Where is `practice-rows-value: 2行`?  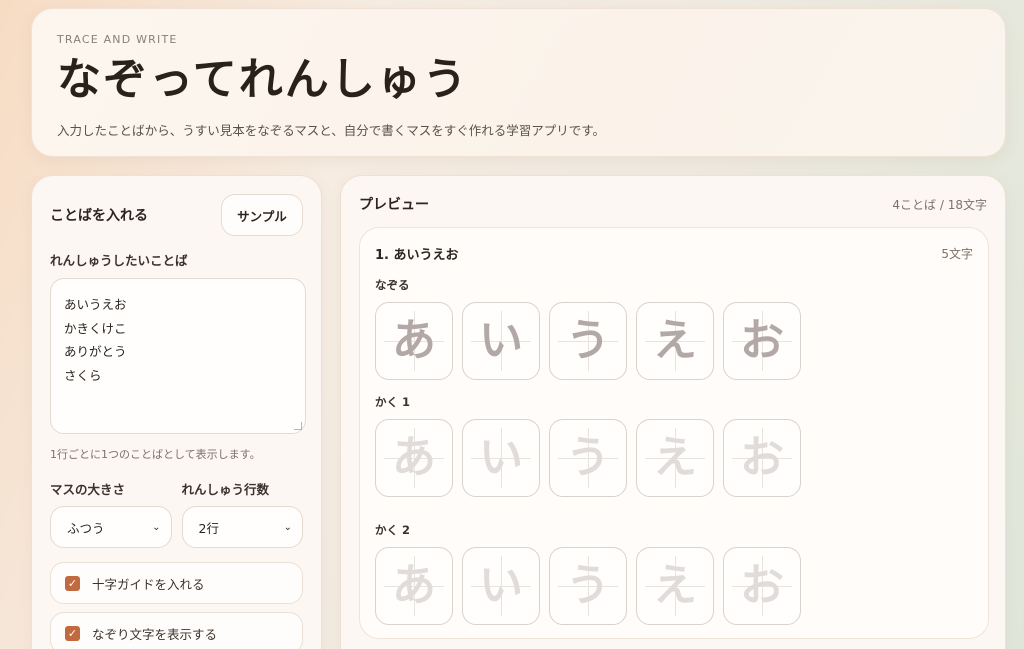 practice-rows-value: 2行 is located at coordinates (208, 528).